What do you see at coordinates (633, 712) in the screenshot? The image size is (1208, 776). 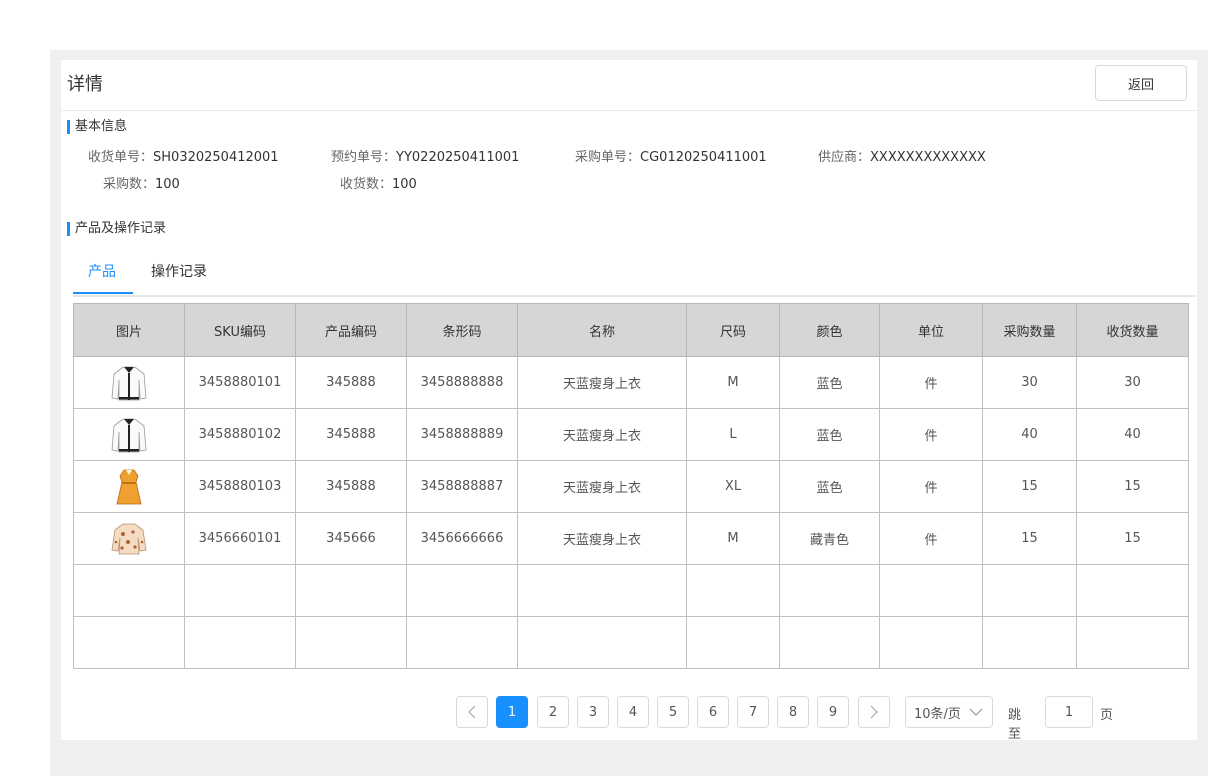 I see `page-button-4: 4` at bounding box center [633, 712].